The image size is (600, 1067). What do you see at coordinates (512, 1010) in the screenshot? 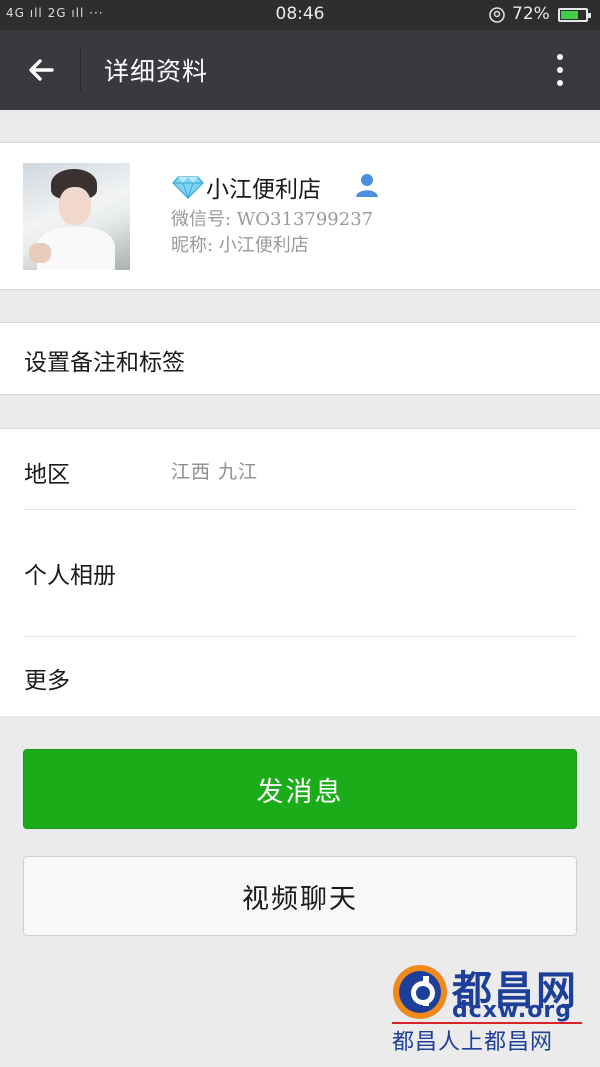
I see `site-domain: dcxw.org` at bounding box center [512, 1010].